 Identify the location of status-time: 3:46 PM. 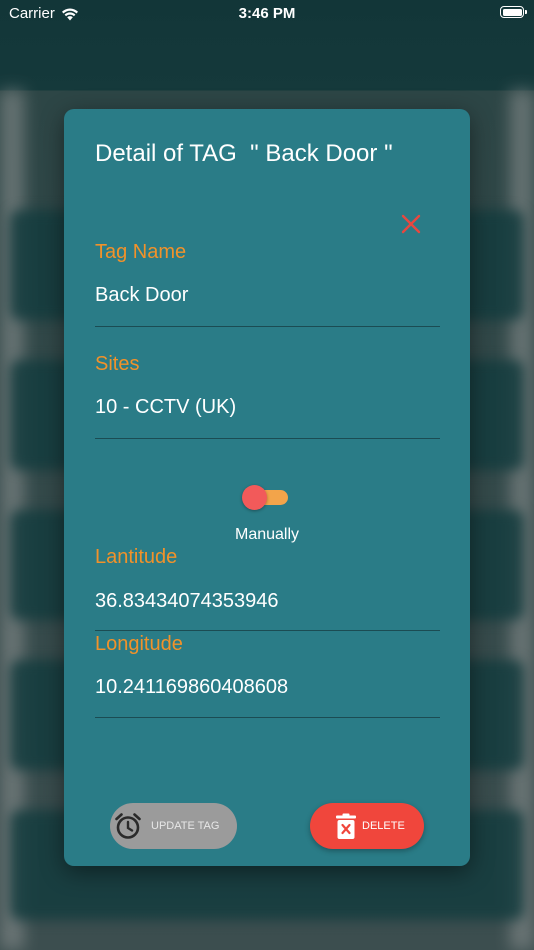
(267, 13).